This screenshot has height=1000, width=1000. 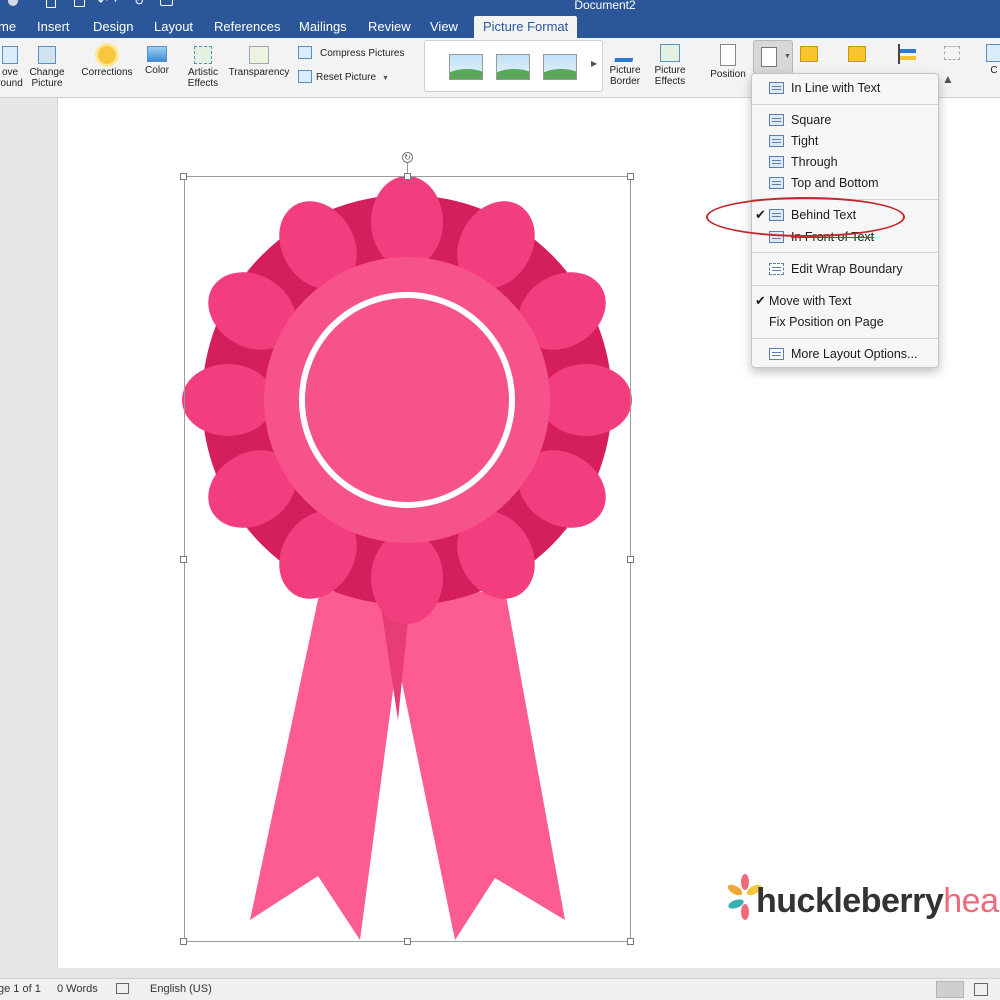 What do you see at coordinates (630, 559) in the screenshot?
I see `resize-handle-right` at bounding box center [630, 559].